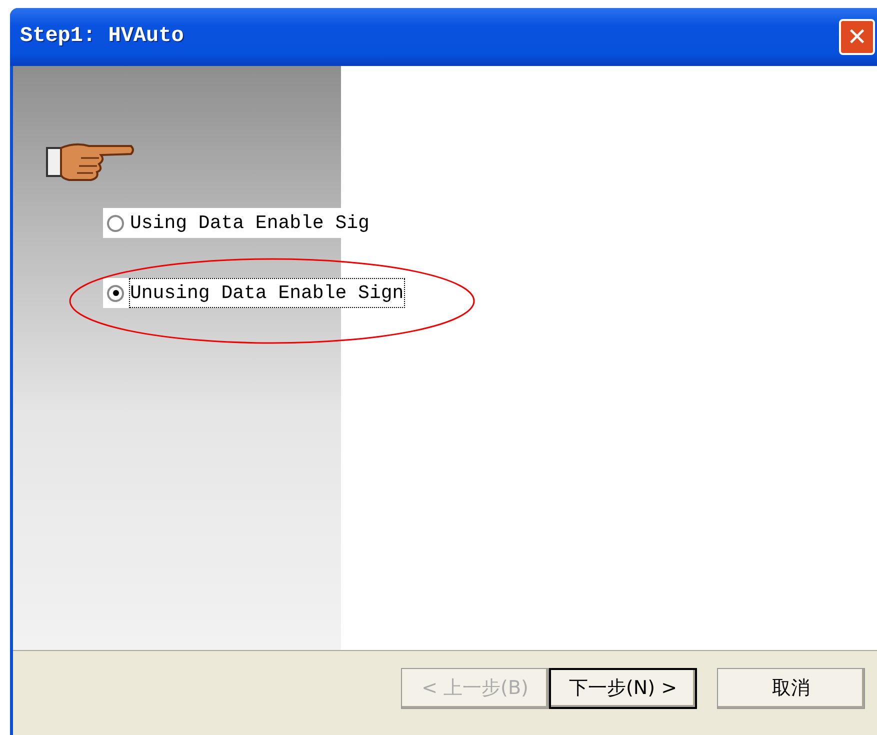  Describe the element at coordinates (102, 37) in the screenshot. I see `window-title: Step1: HVAuto` at that location.